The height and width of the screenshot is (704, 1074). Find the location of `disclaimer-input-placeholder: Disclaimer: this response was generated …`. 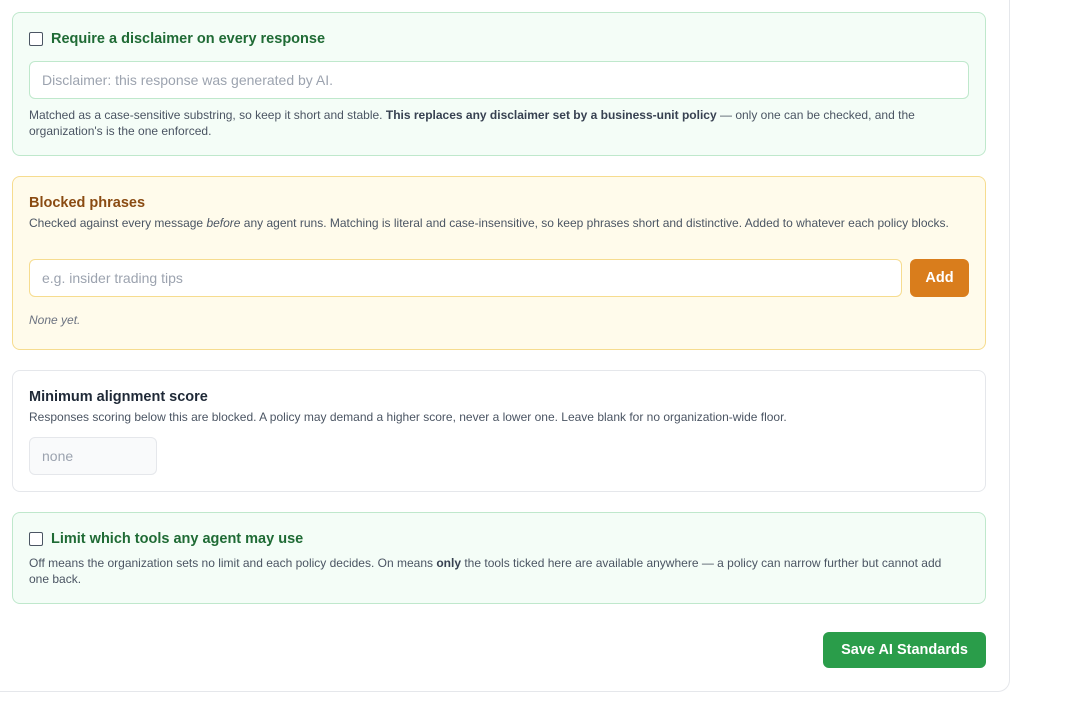

disclaimer-input-placeholder: Disclaimer: this response was generated … is located at coordinates (188, 80).